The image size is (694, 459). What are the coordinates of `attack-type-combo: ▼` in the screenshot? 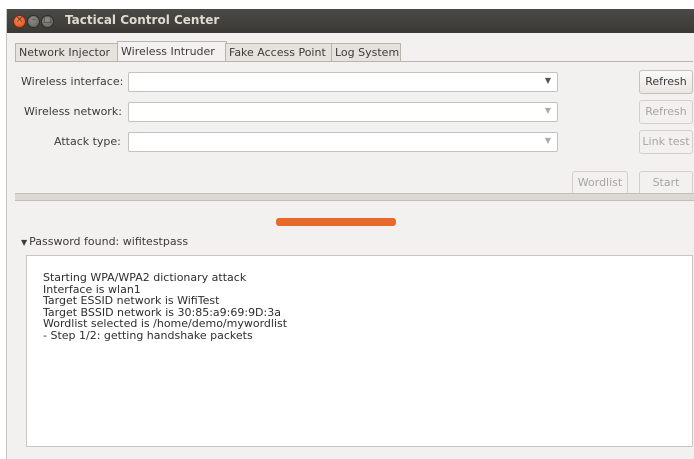 It's located at (343, 142).